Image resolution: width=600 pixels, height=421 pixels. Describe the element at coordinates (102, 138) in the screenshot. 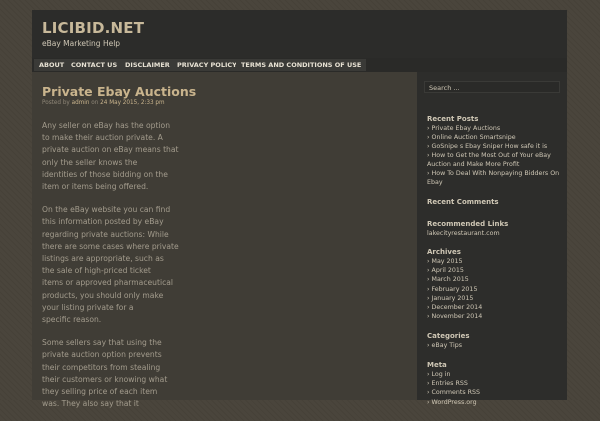

I see `post-text-line: to make their auction private. A` at that location.